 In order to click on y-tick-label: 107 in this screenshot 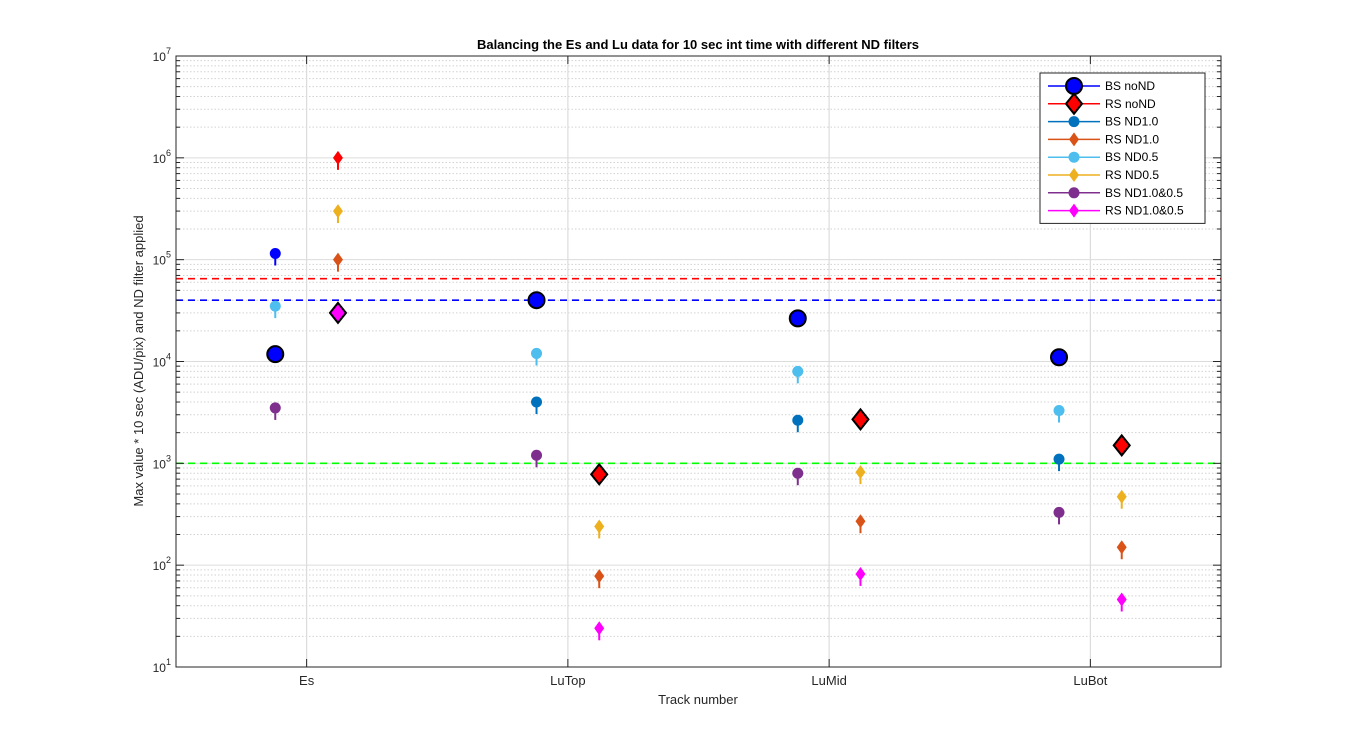, I will do `click(162, 55)`.